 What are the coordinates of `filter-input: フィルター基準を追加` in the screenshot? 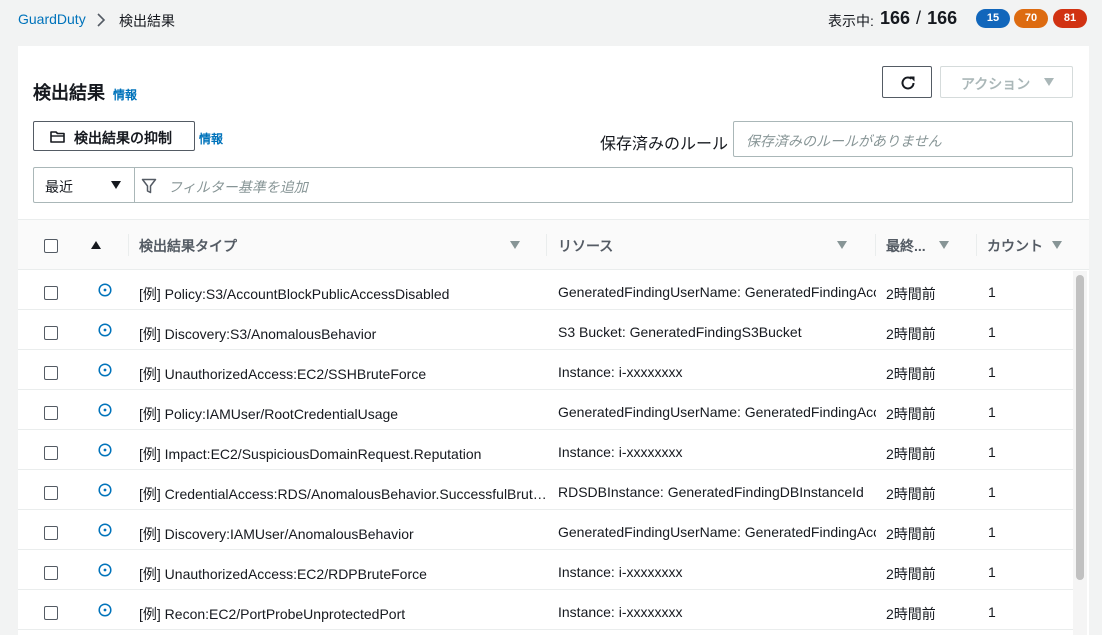 It's located at (238, 187).